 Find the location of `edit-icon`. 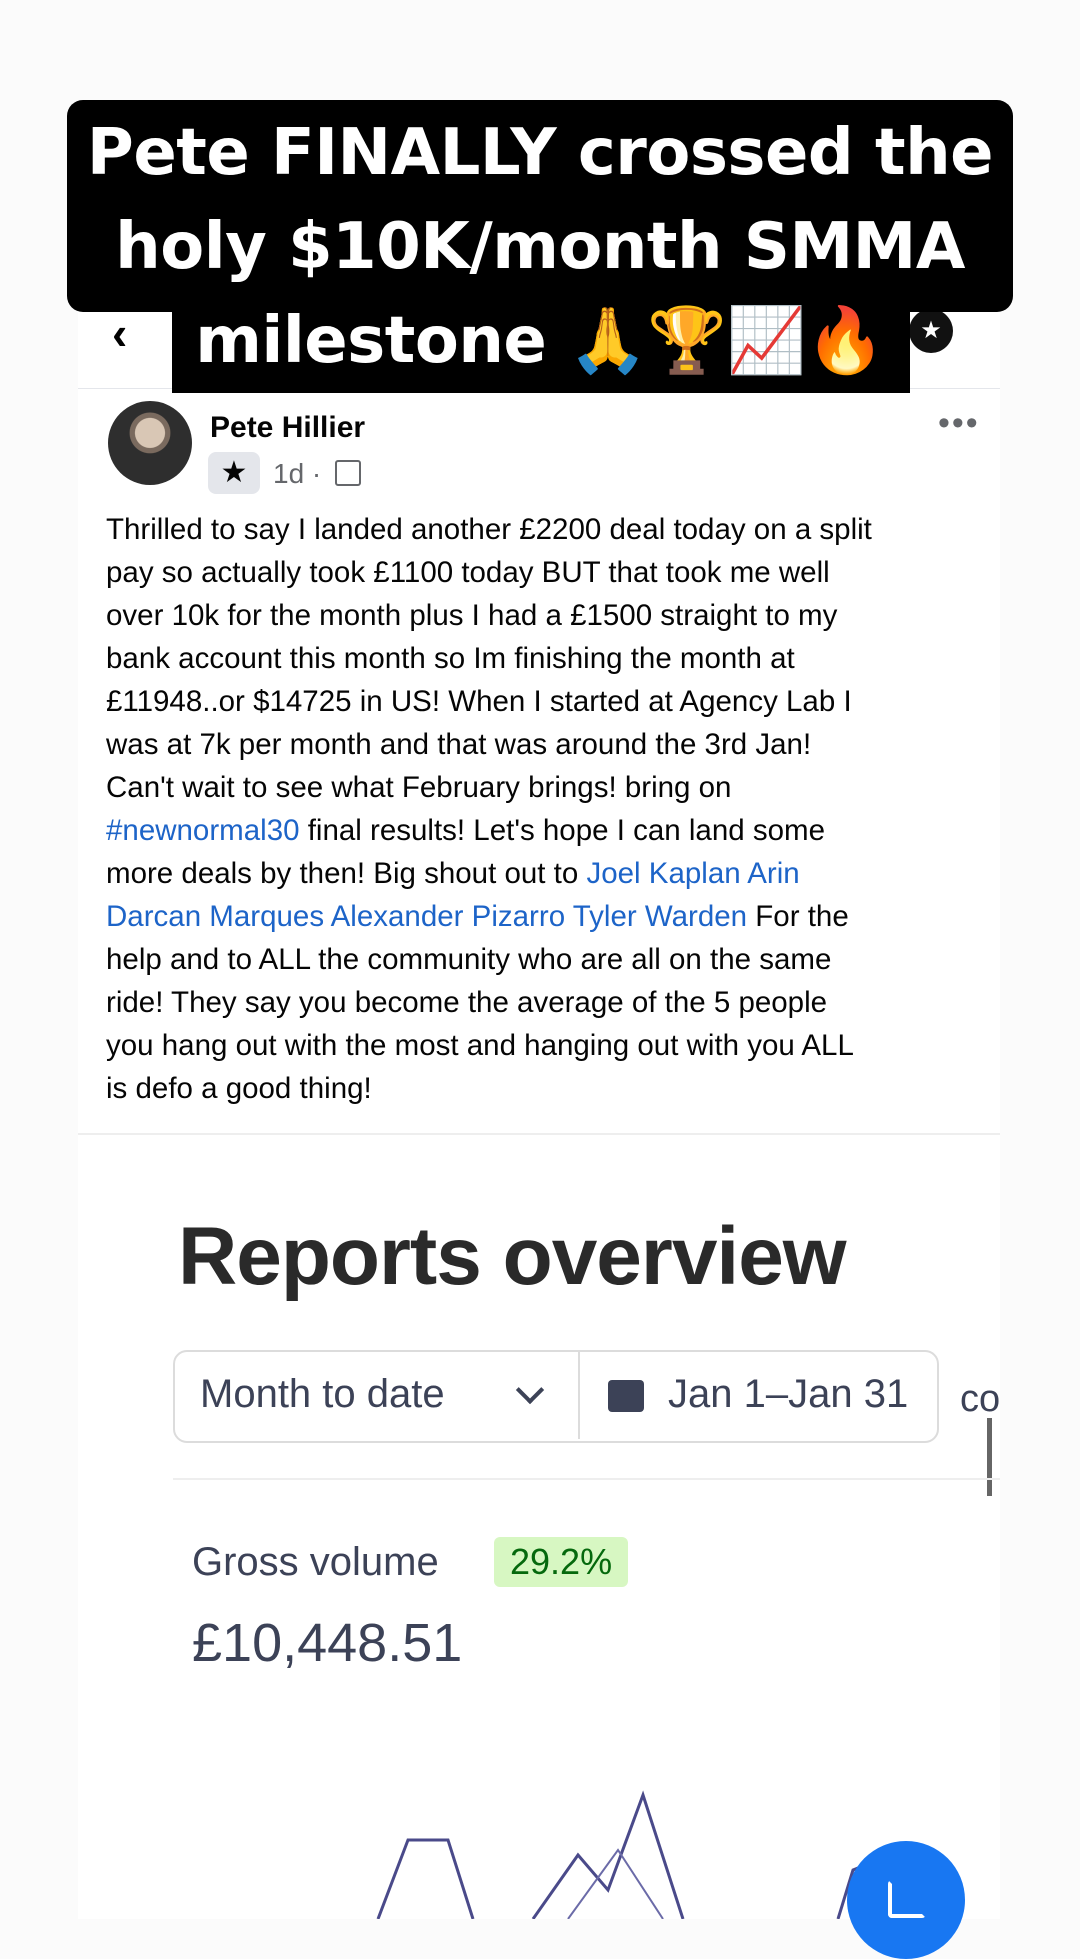

edit-icon is located at coordinates (907, 1899).